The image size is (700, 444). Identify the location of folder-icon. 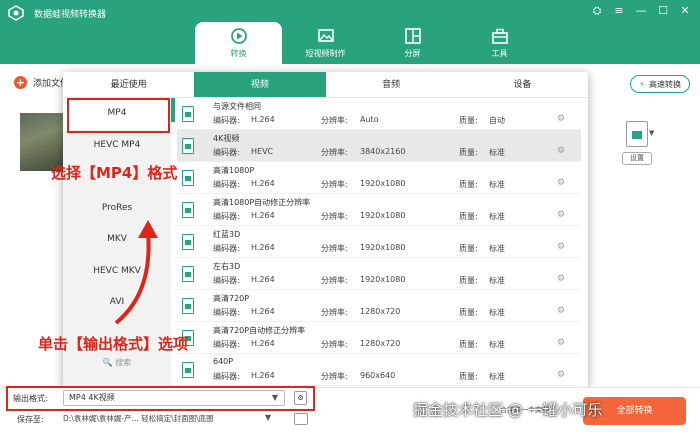
(301, 419).